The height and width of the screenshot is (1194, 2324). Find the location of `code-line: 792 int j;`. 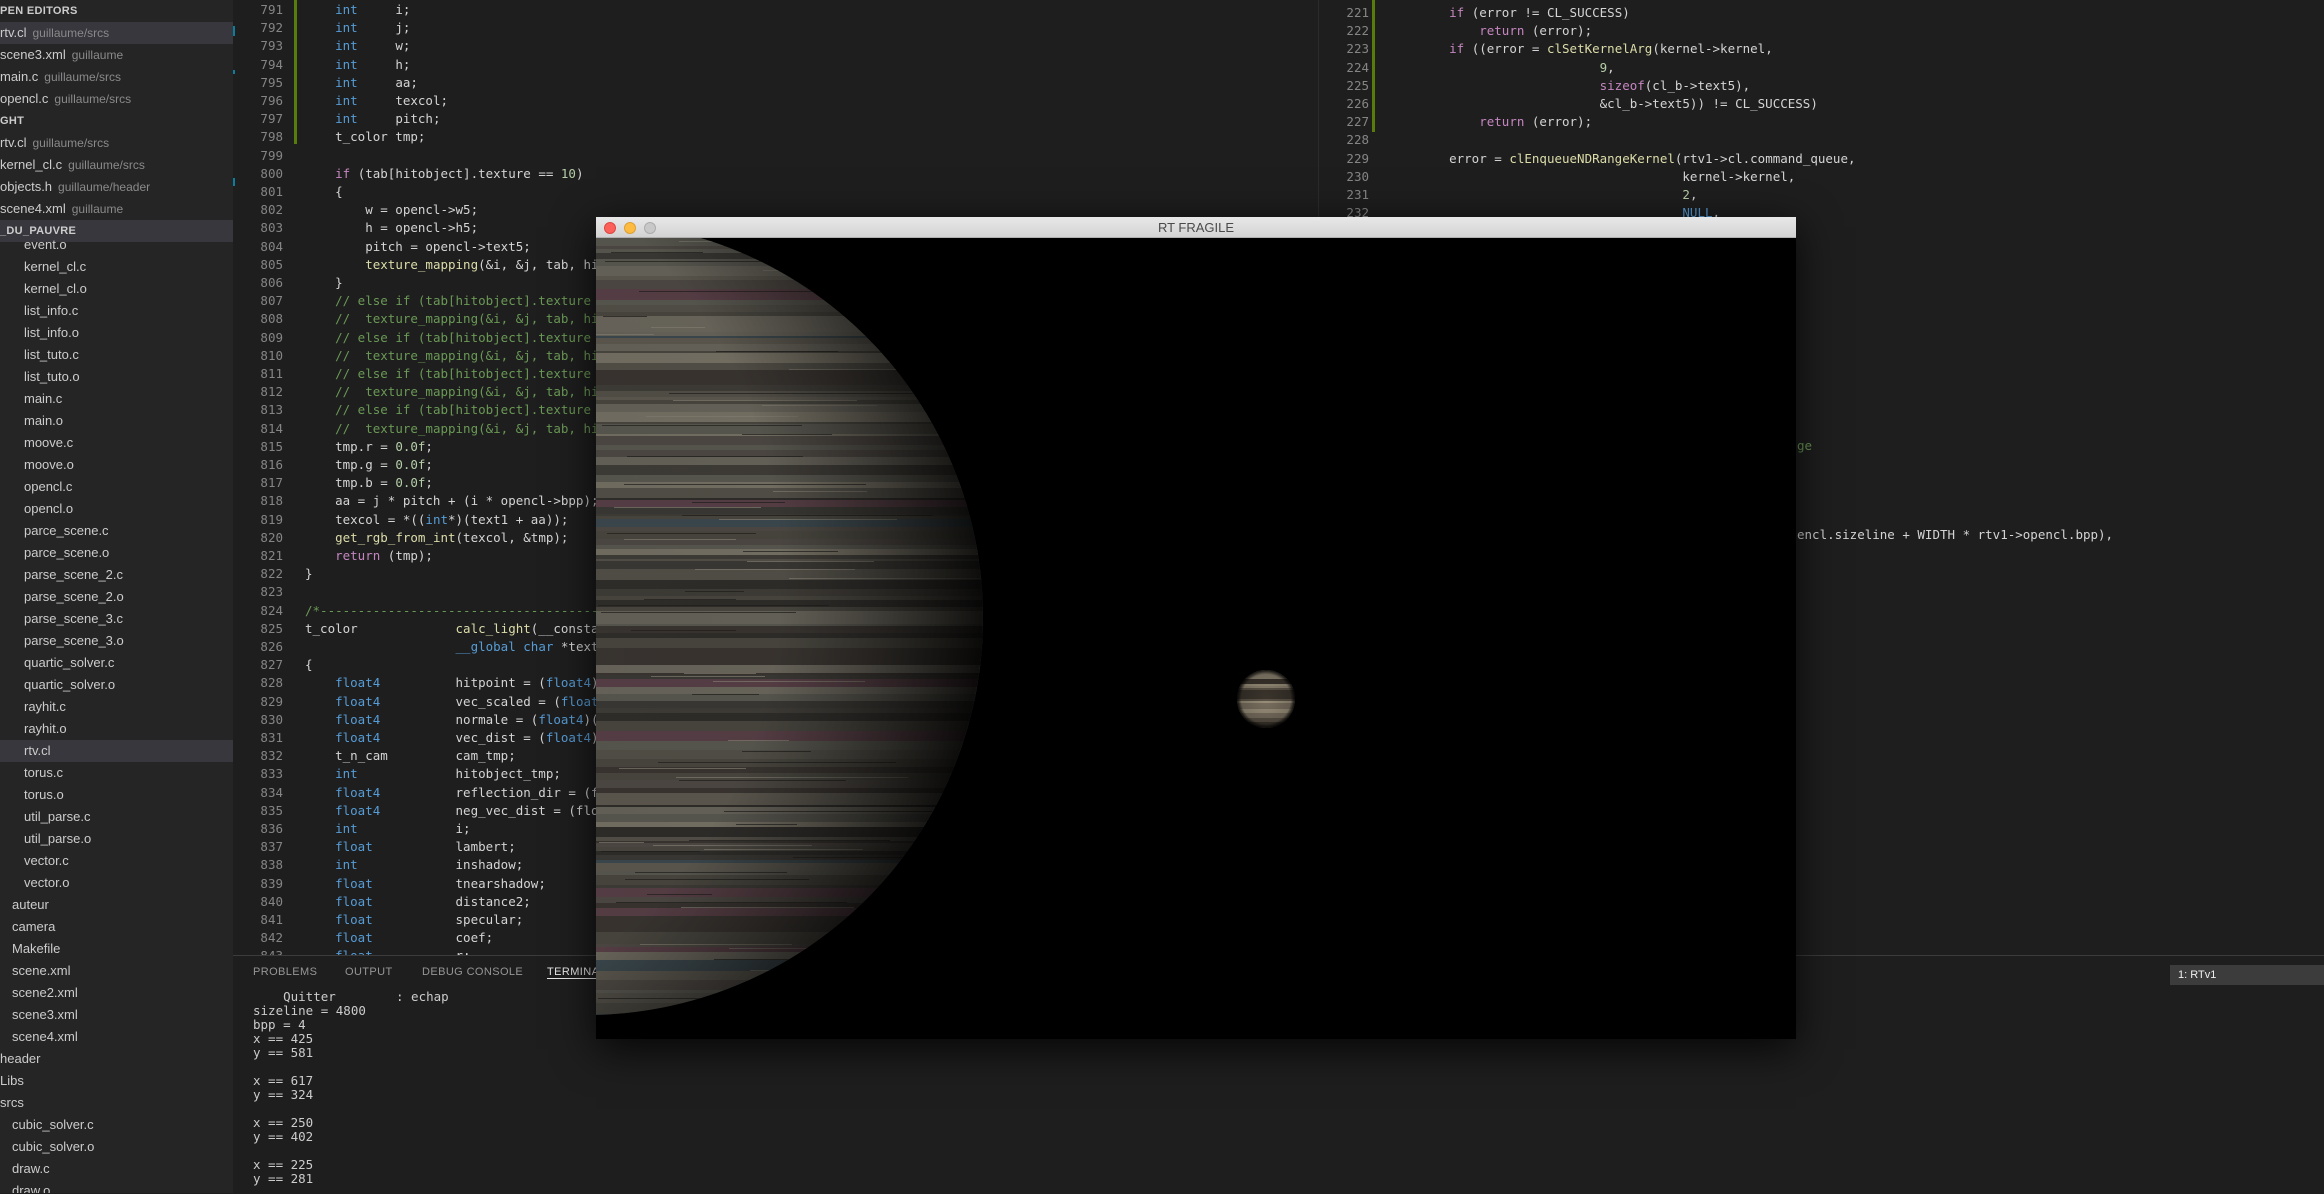

code-line: 792 int j; is located at coordinates (775, 28).